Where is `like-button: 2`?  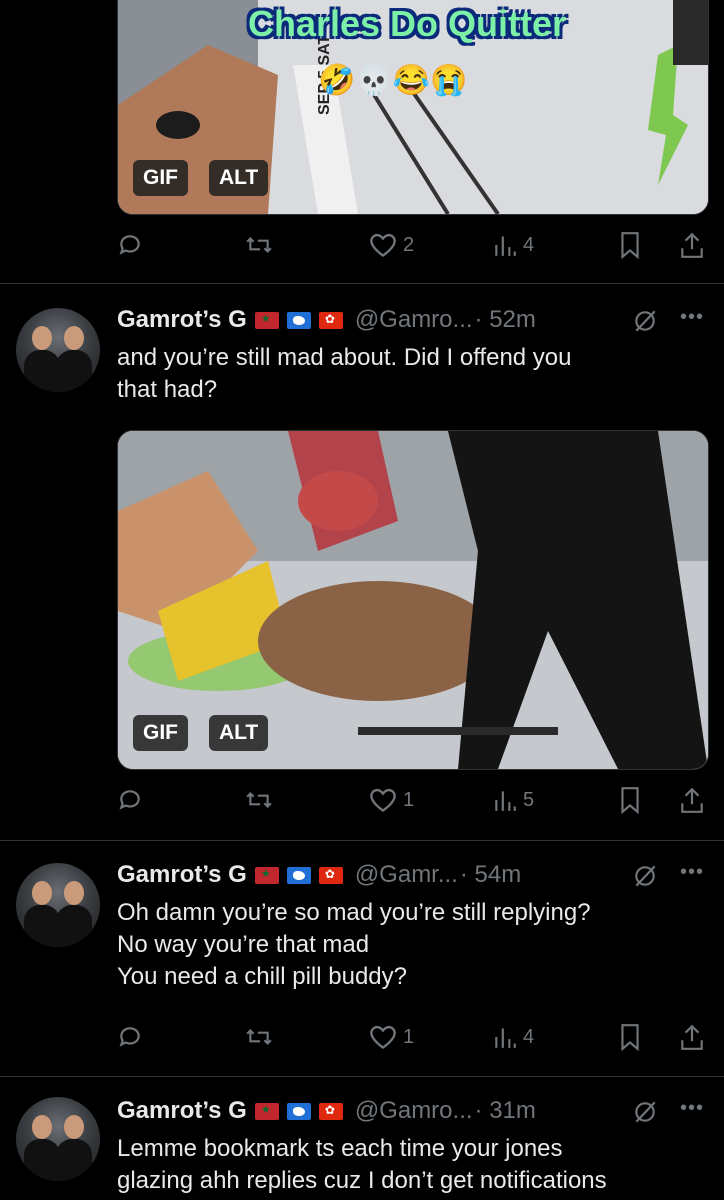 like-button: 2 is located at coordinates (391, 245).